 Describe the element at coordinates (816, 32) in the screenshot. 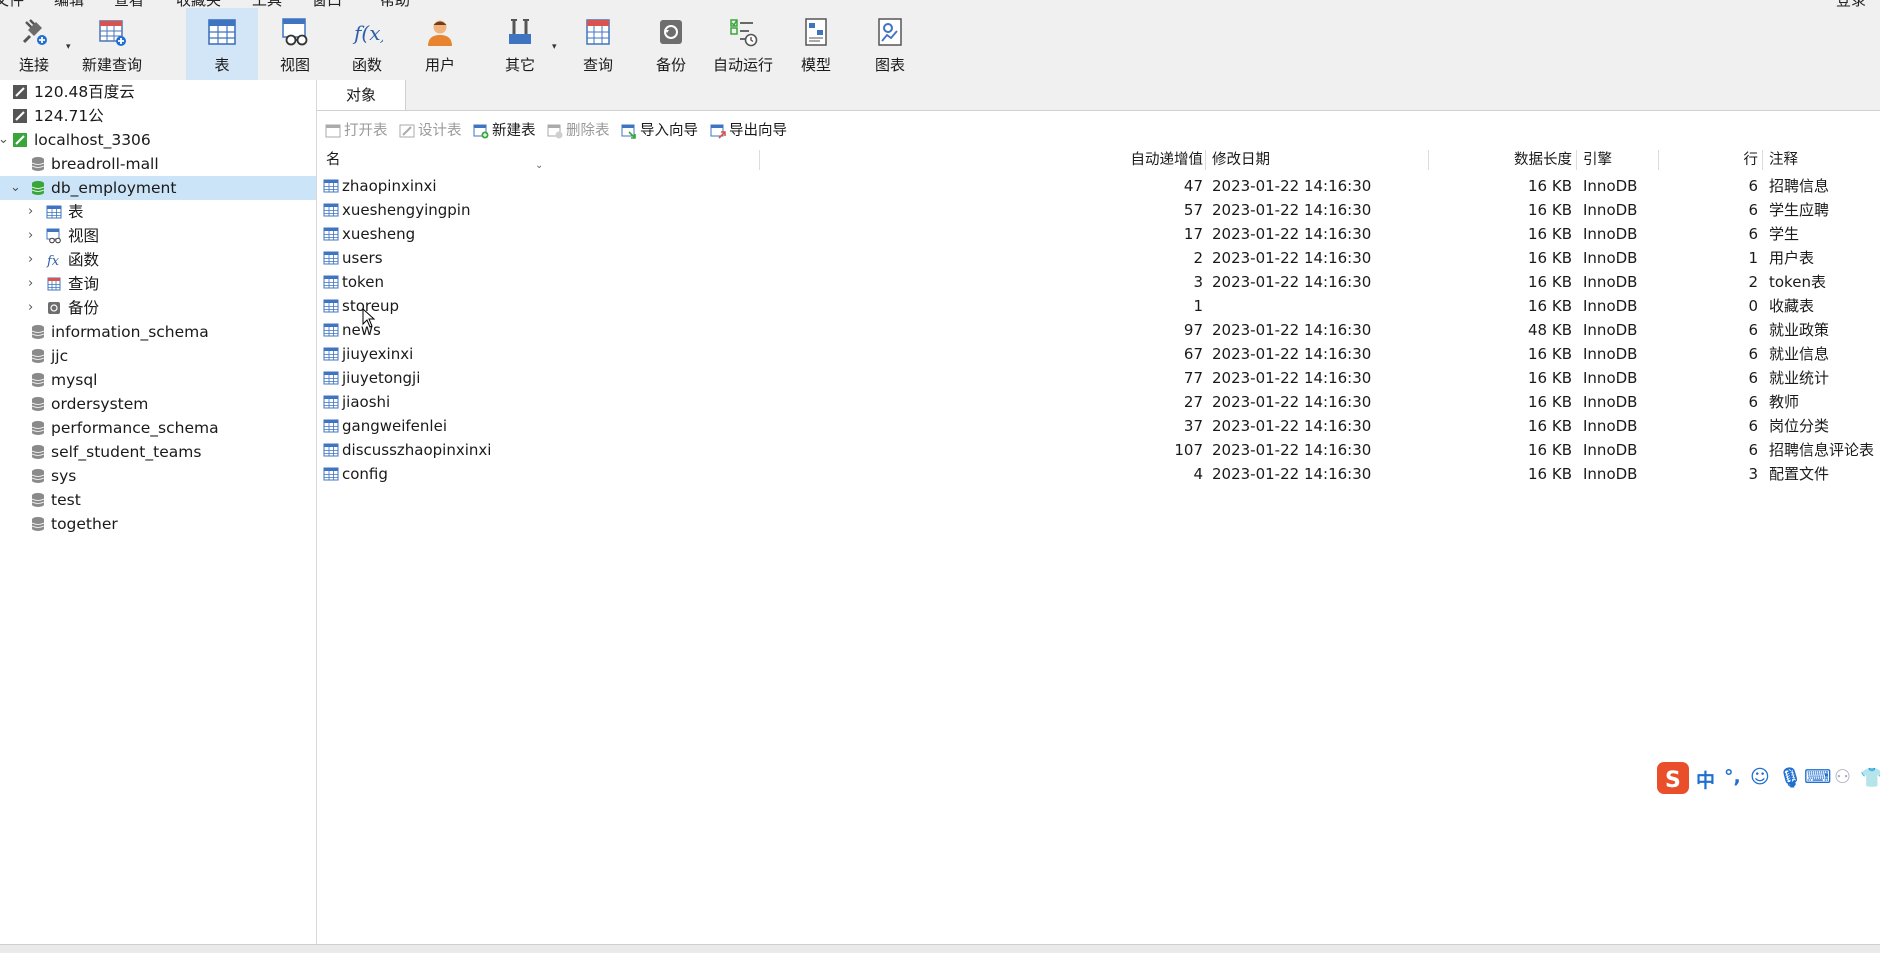

I see `model-icon` at that location.